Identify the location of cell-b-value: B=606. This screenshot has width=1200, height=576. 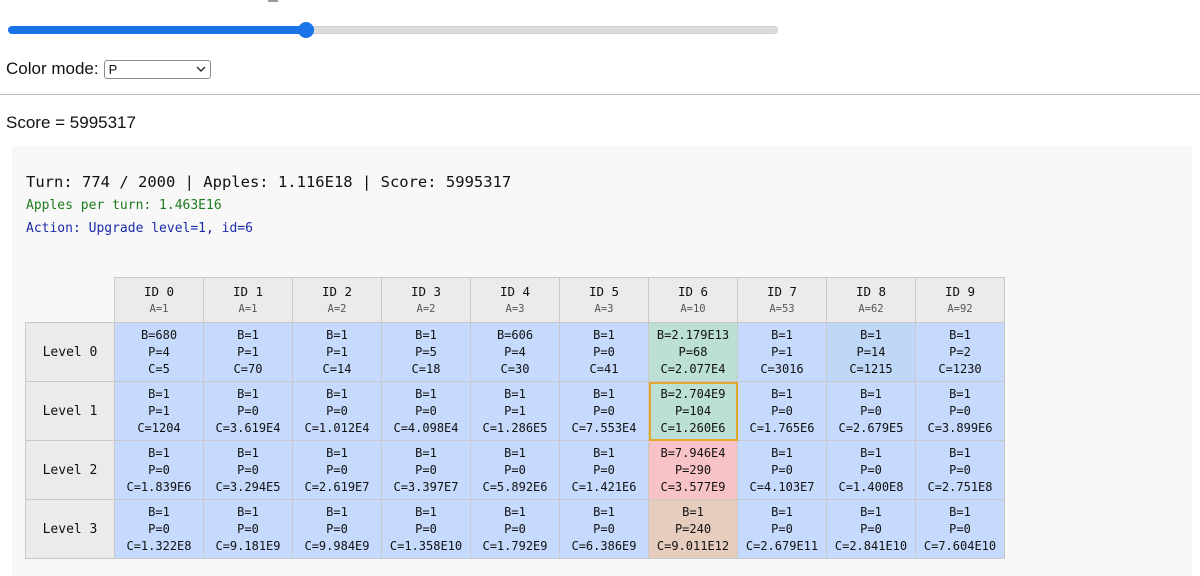
(515, 334).